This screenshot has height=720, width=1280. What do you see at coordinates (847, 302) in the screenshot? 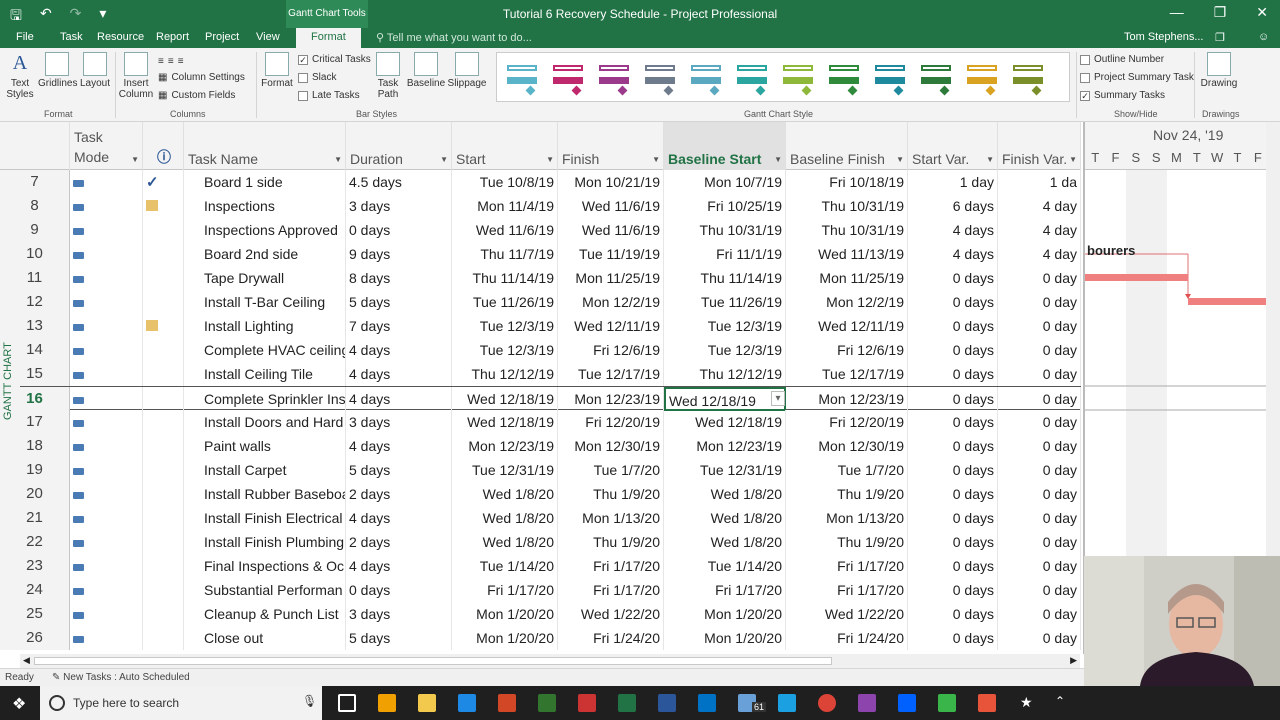
I see `baseline-finish-cell: Mon 12/2/19` at bounding box center [847, 302].